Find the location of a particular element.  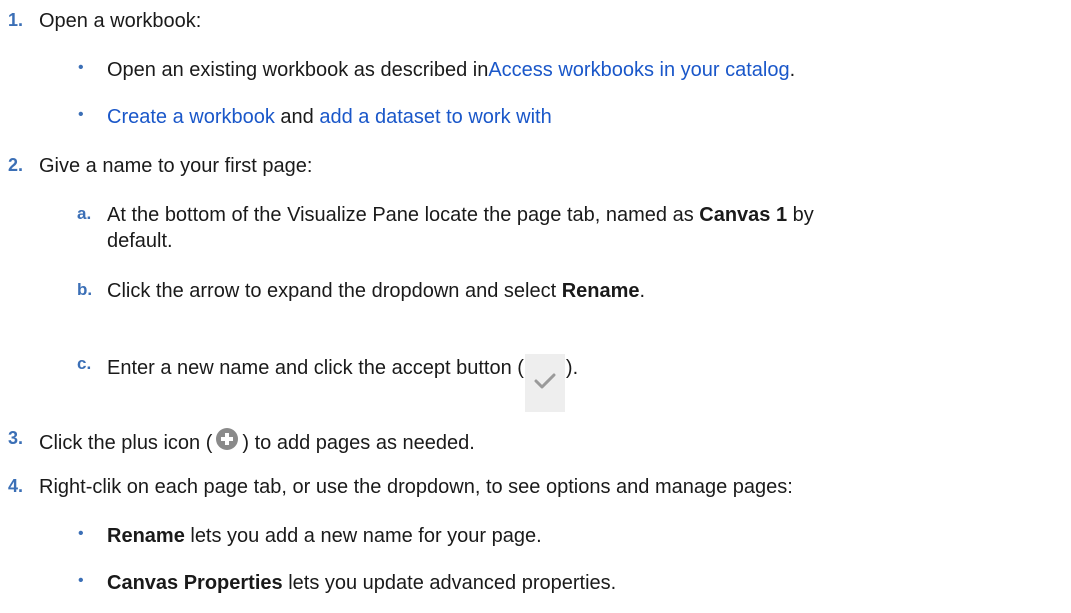

plus-circle-icon is located at coordinates (227, 439).